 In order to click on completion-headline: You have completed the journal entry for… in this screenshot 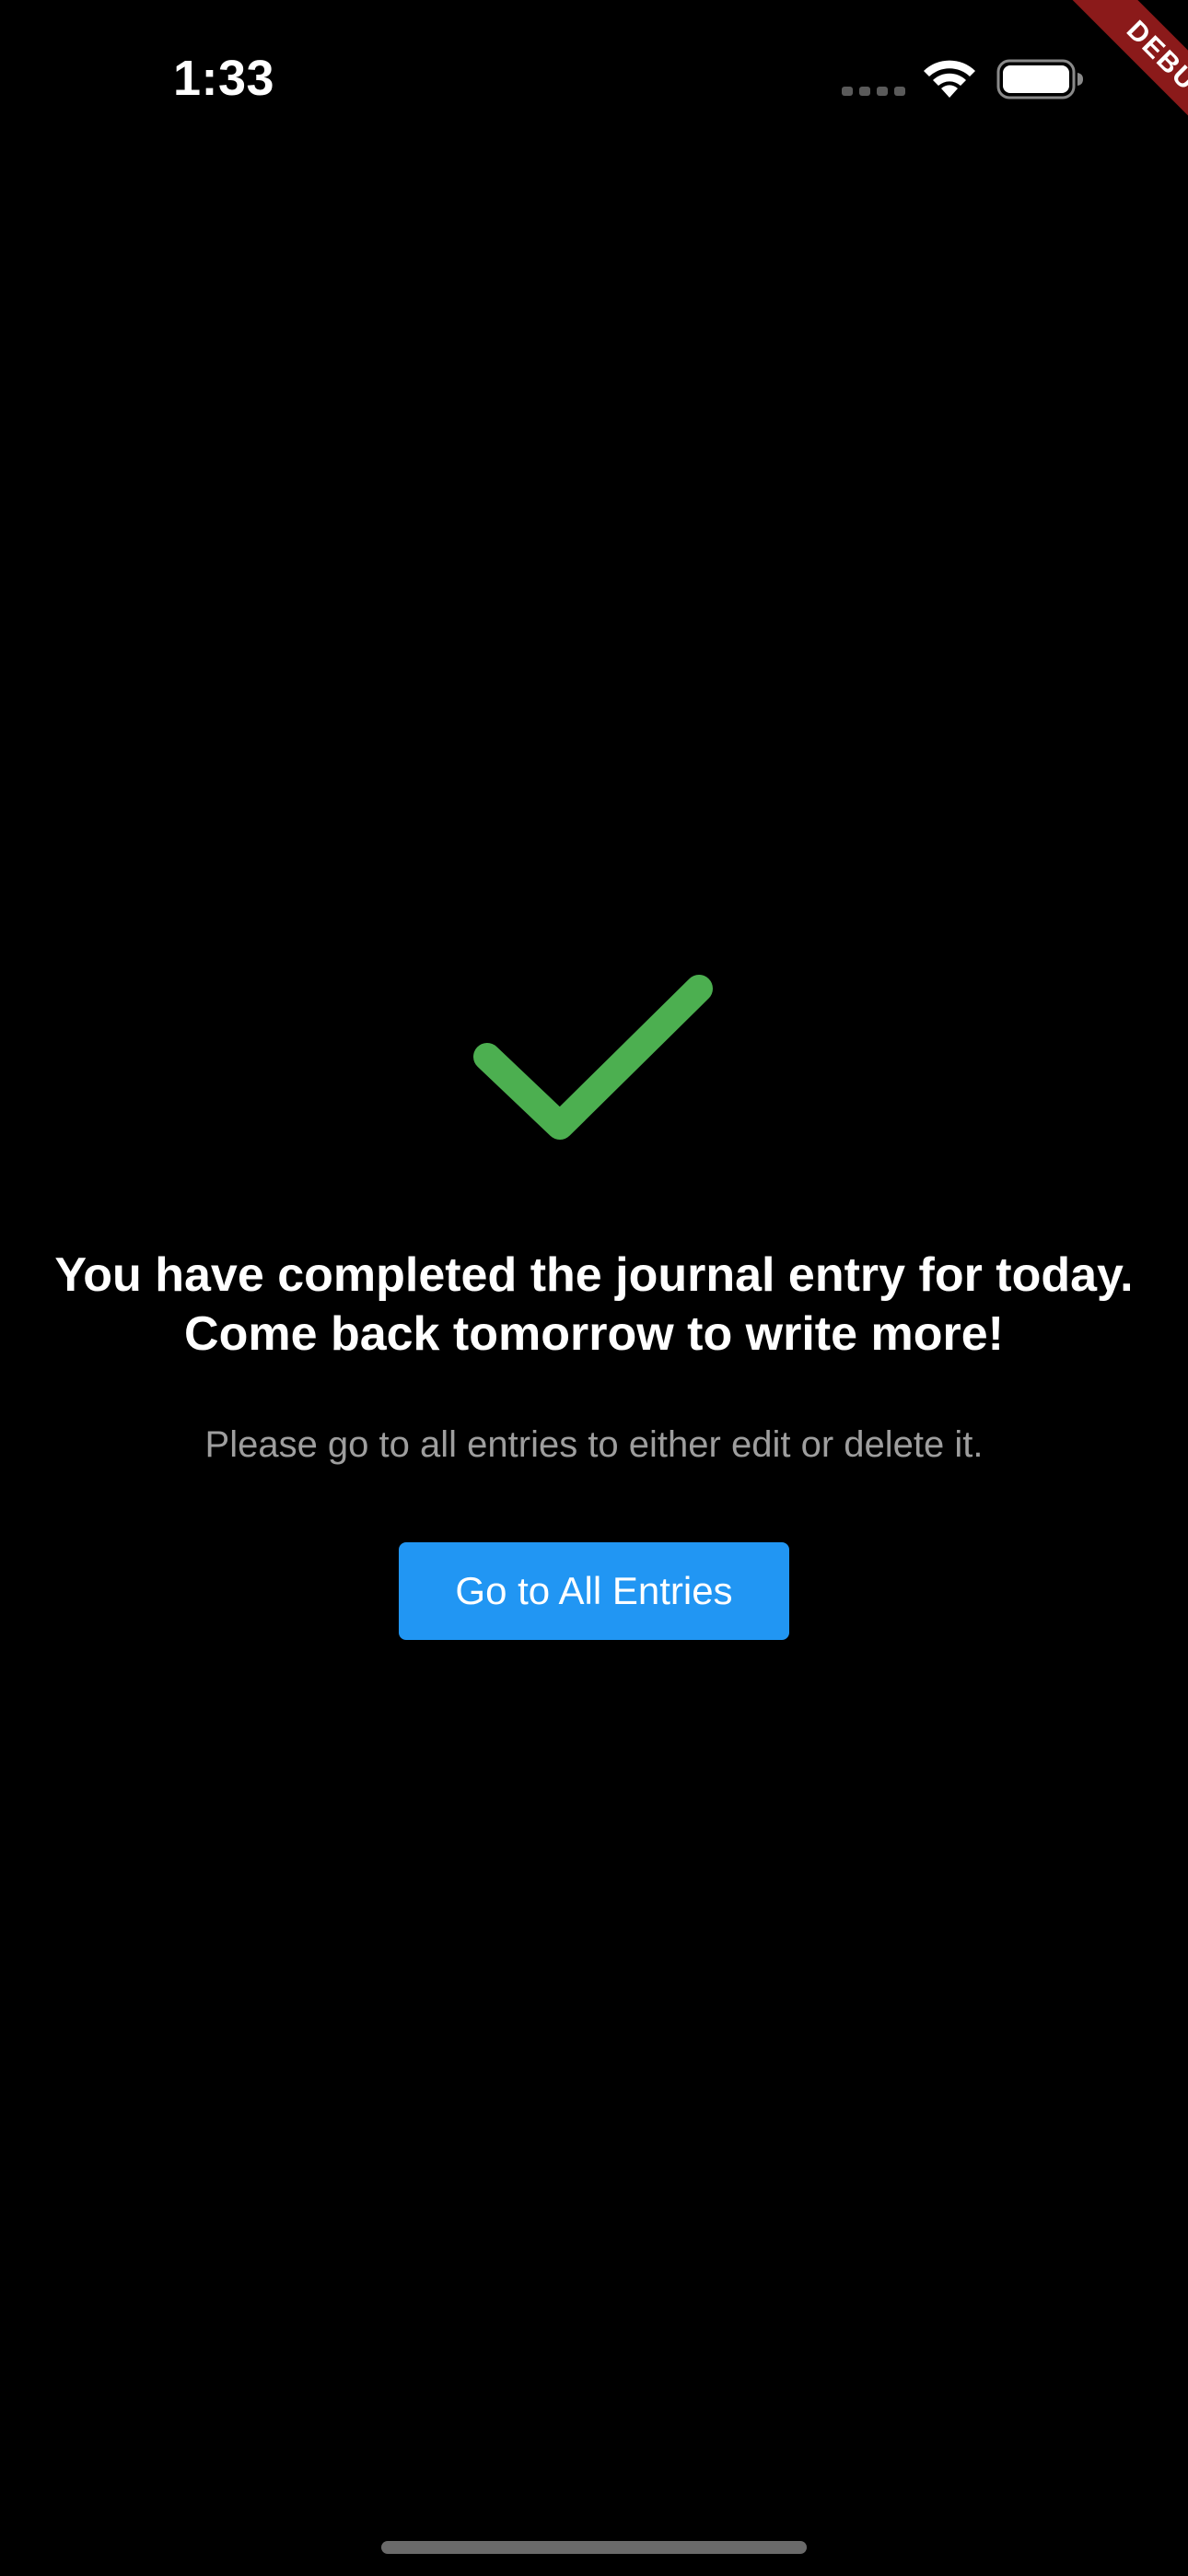, I will do `click(594, 1304)`.